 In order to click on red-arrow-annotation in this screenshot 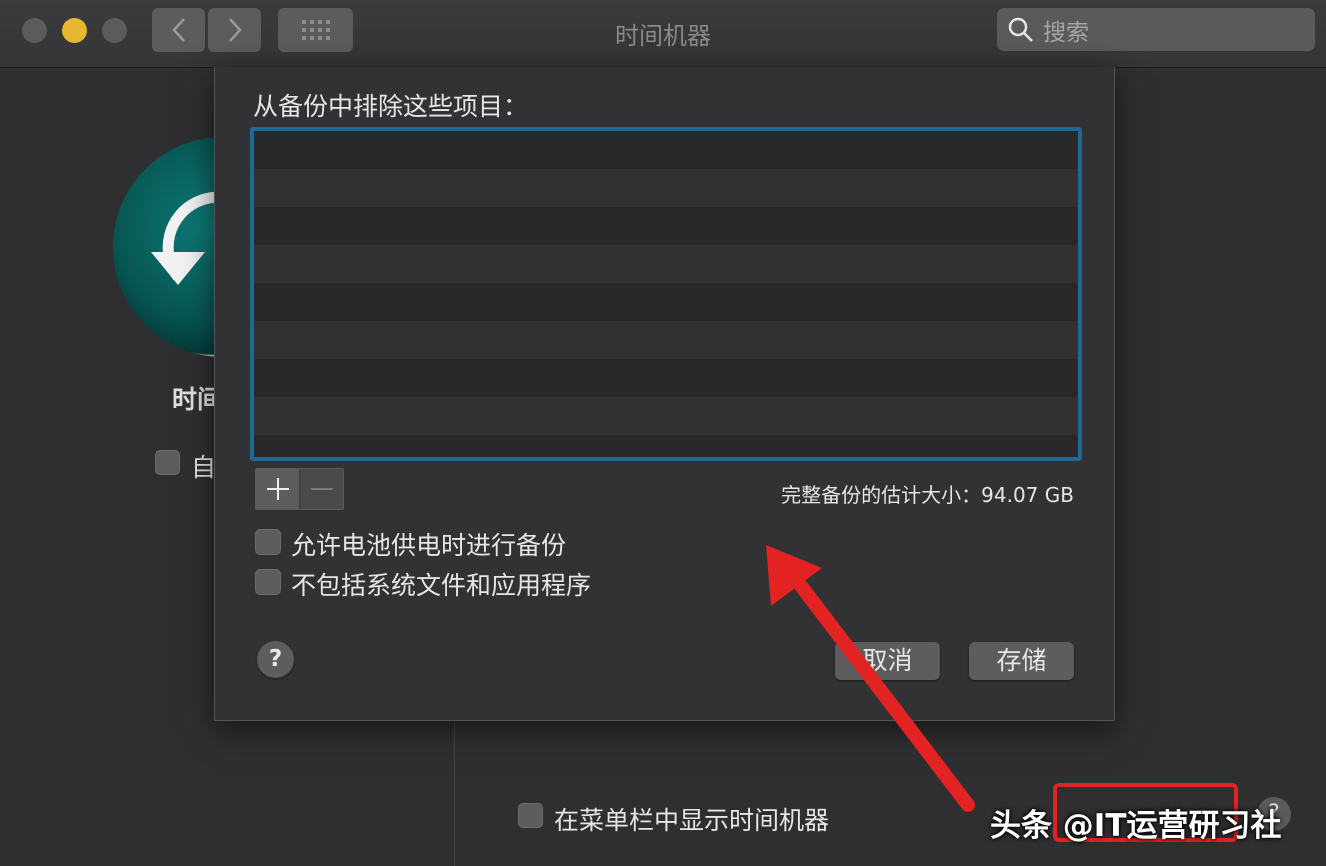, I will do `click(870, 678)`.